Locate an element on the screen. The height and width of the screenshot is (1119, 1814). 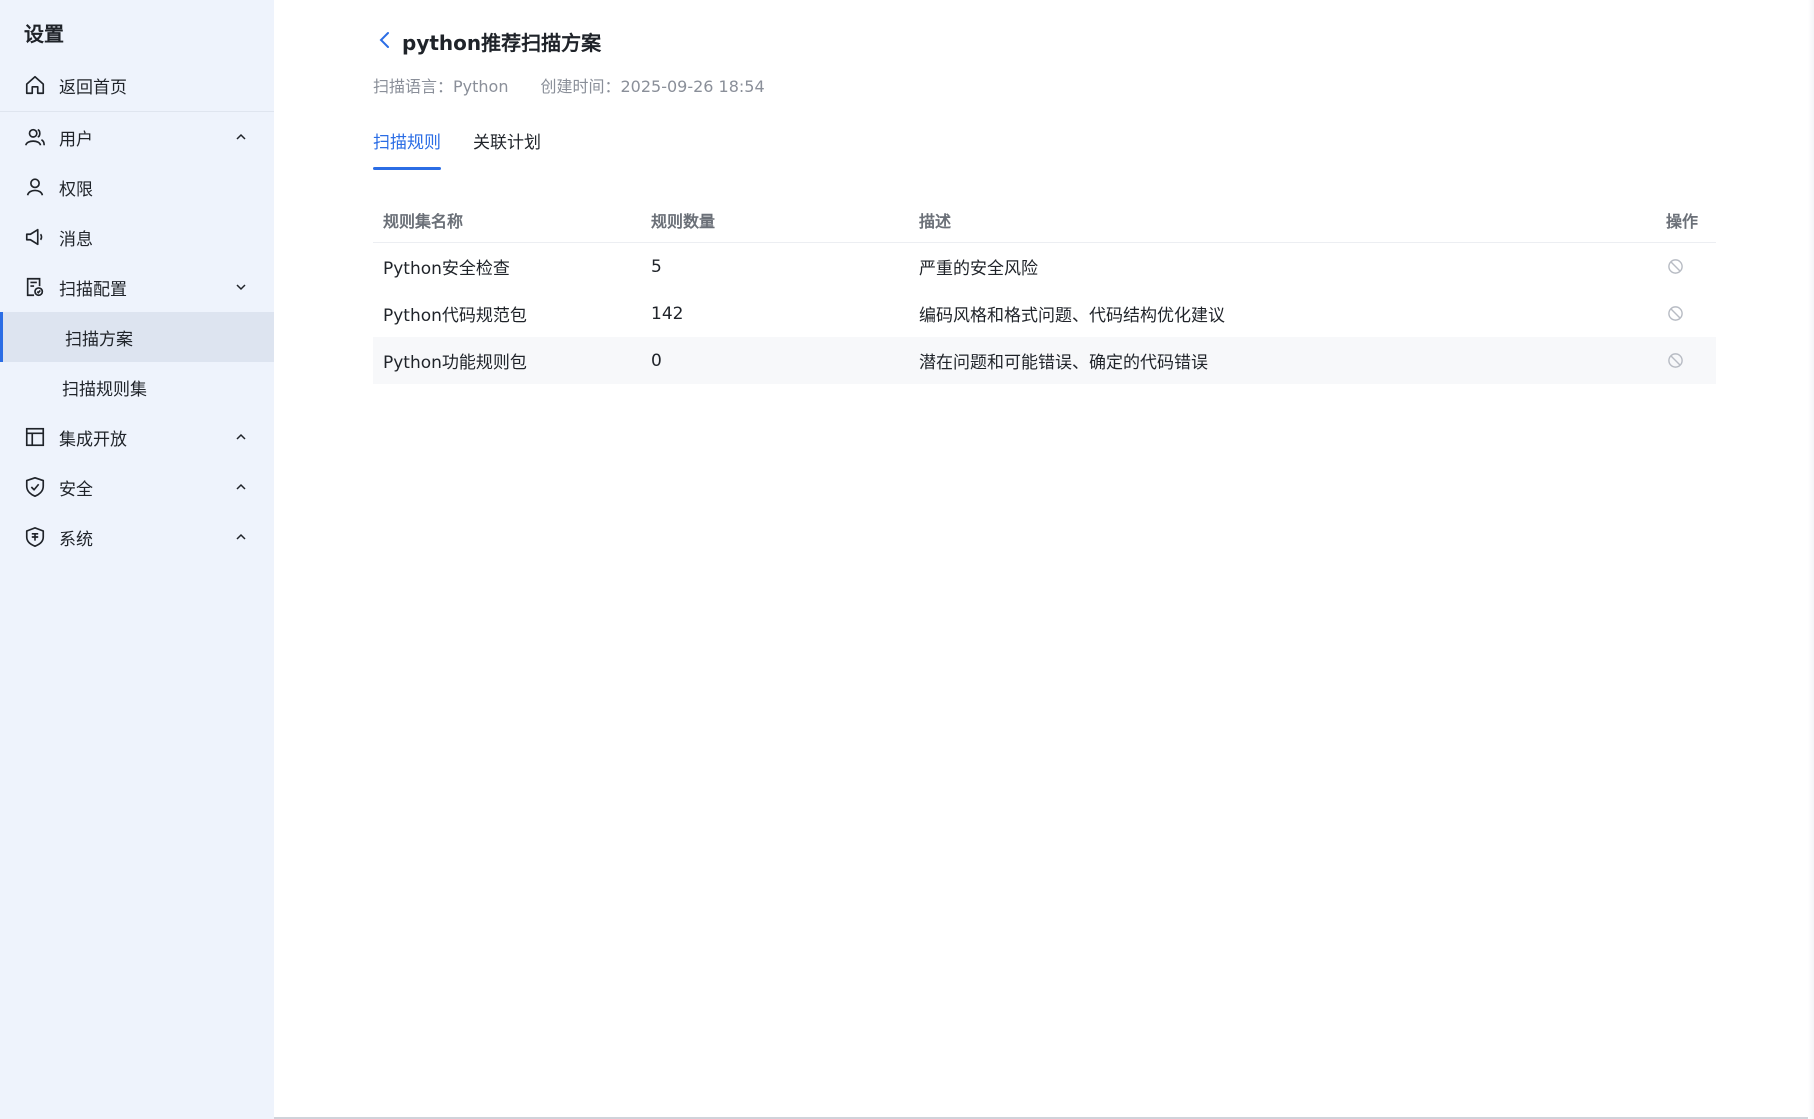
sidebar-item-label: 用户 is located at coordinates (76, 139).